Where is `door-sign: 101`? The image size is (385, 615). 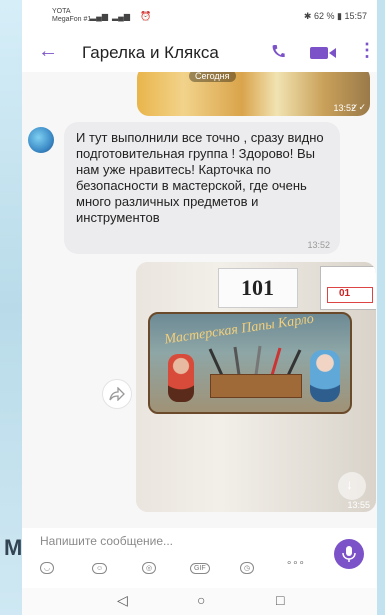 door-sign: 101 is located at coordinates (258, 288).